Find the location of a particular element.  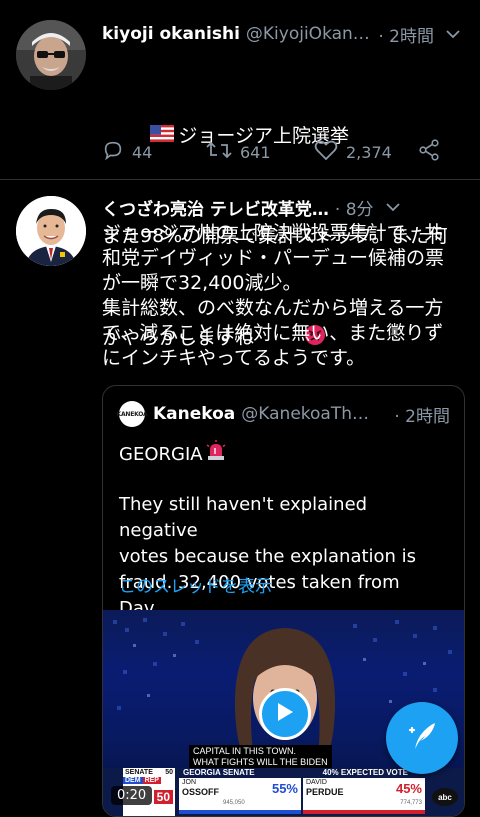

retweet-icon is located at coordinates (219, 152).